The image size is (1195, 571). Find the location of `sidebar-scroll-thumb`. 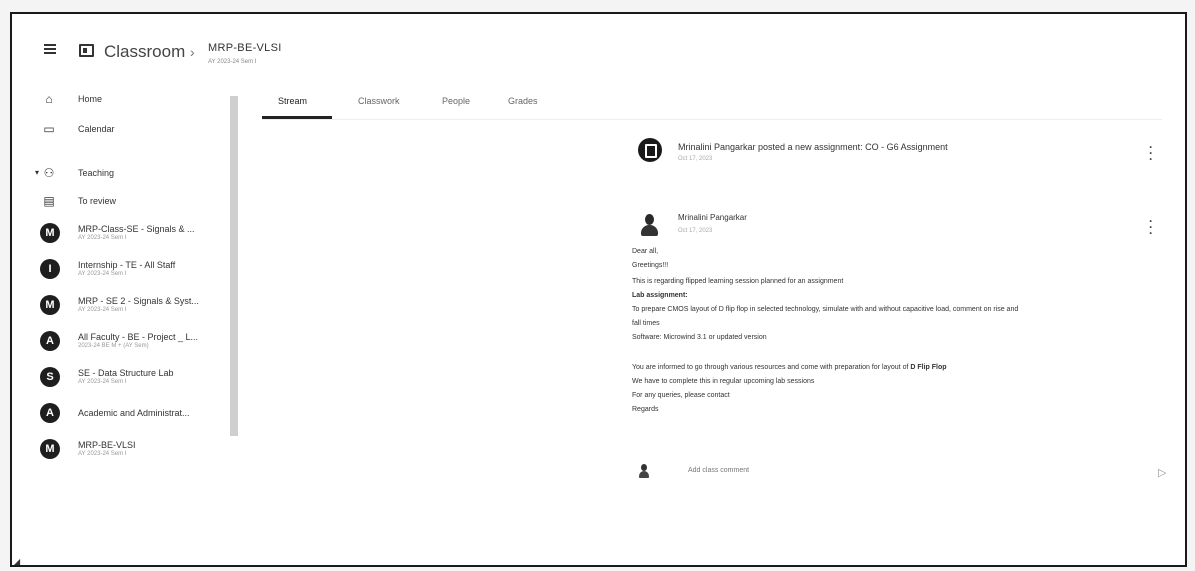

sidebar-scroll-thumb is located at coordinates (234, 266).